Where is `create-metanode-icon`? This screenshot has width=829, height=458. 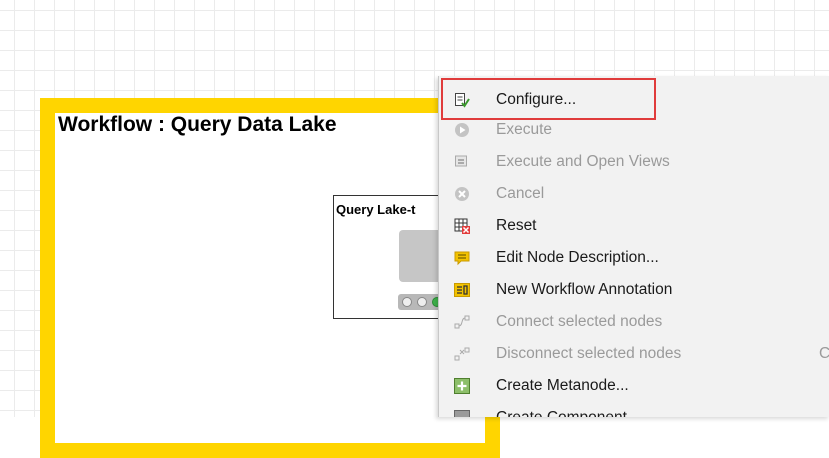 create-metanode-icon is located at coordinates (462, 386).